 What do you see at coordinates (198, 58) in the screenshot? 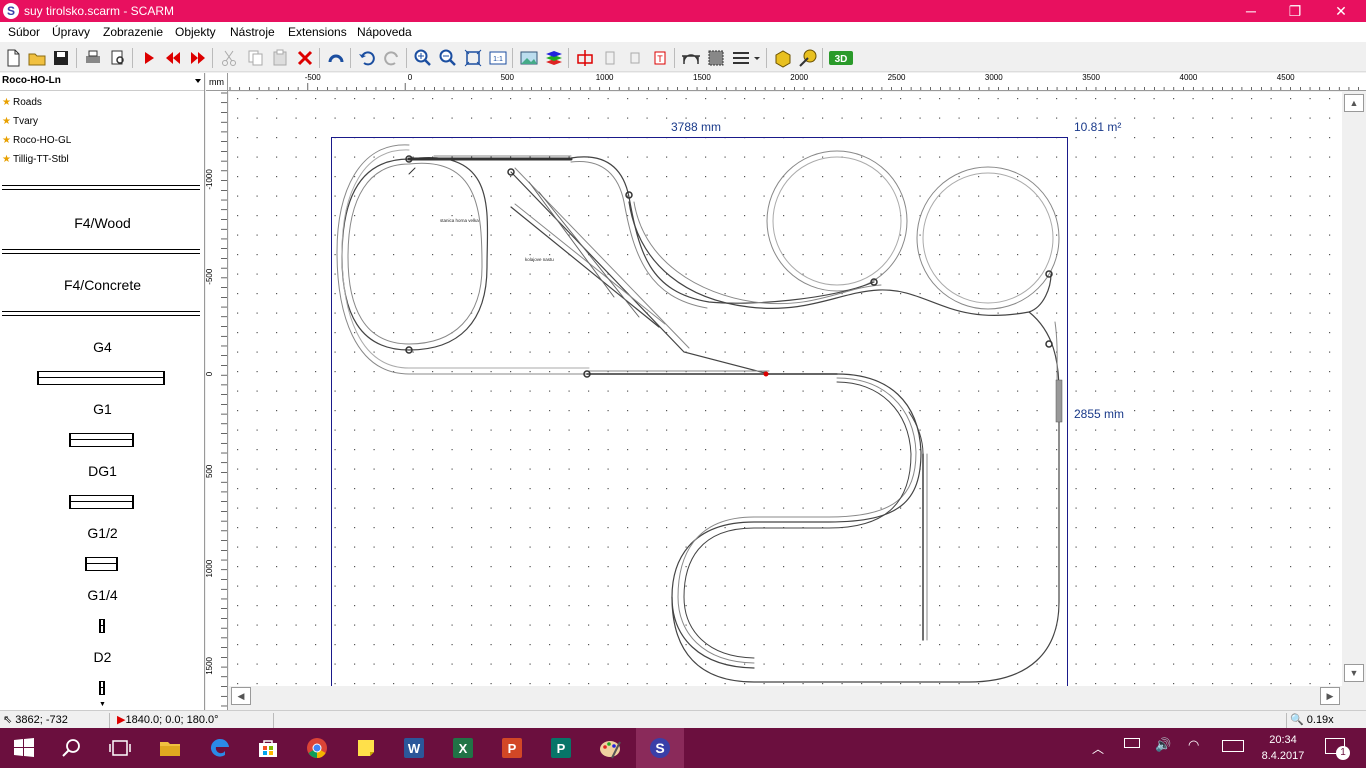
I see `forward-icon` at bounding box center [198, 58].